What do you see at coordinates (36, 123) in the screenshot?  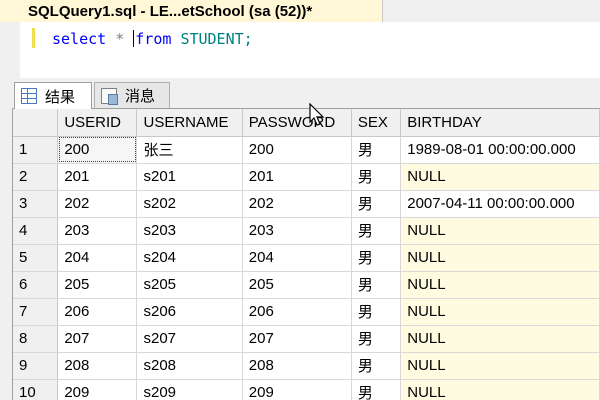 I see `corner-cell` at bounding box center [36, 123].